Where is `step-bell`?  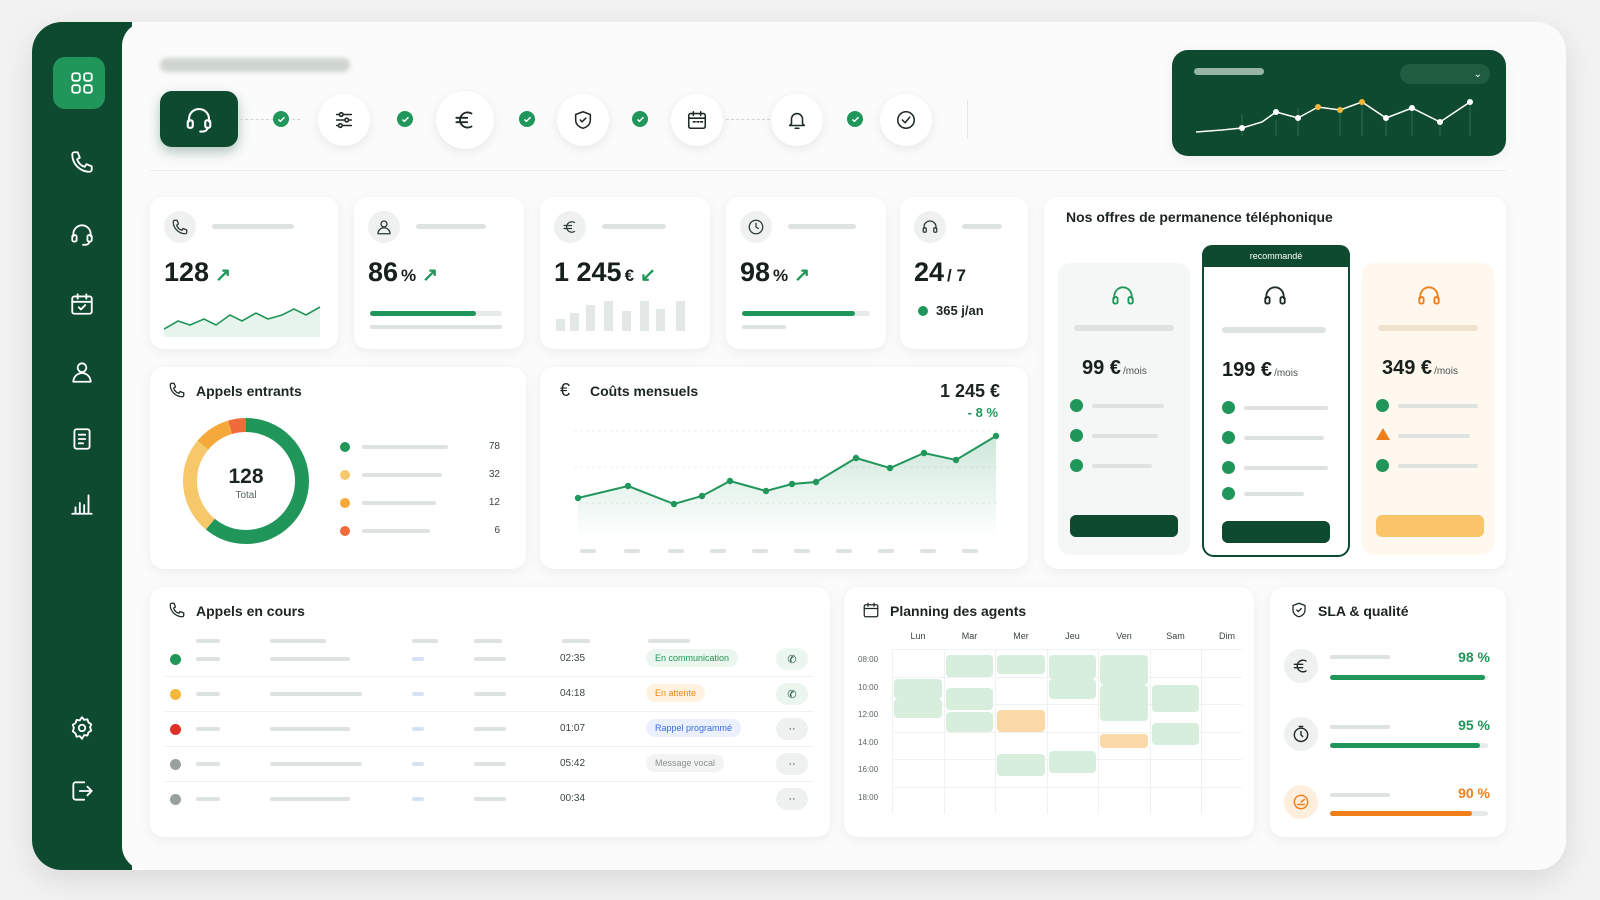 step-bell is located at coordinates (797, 120).